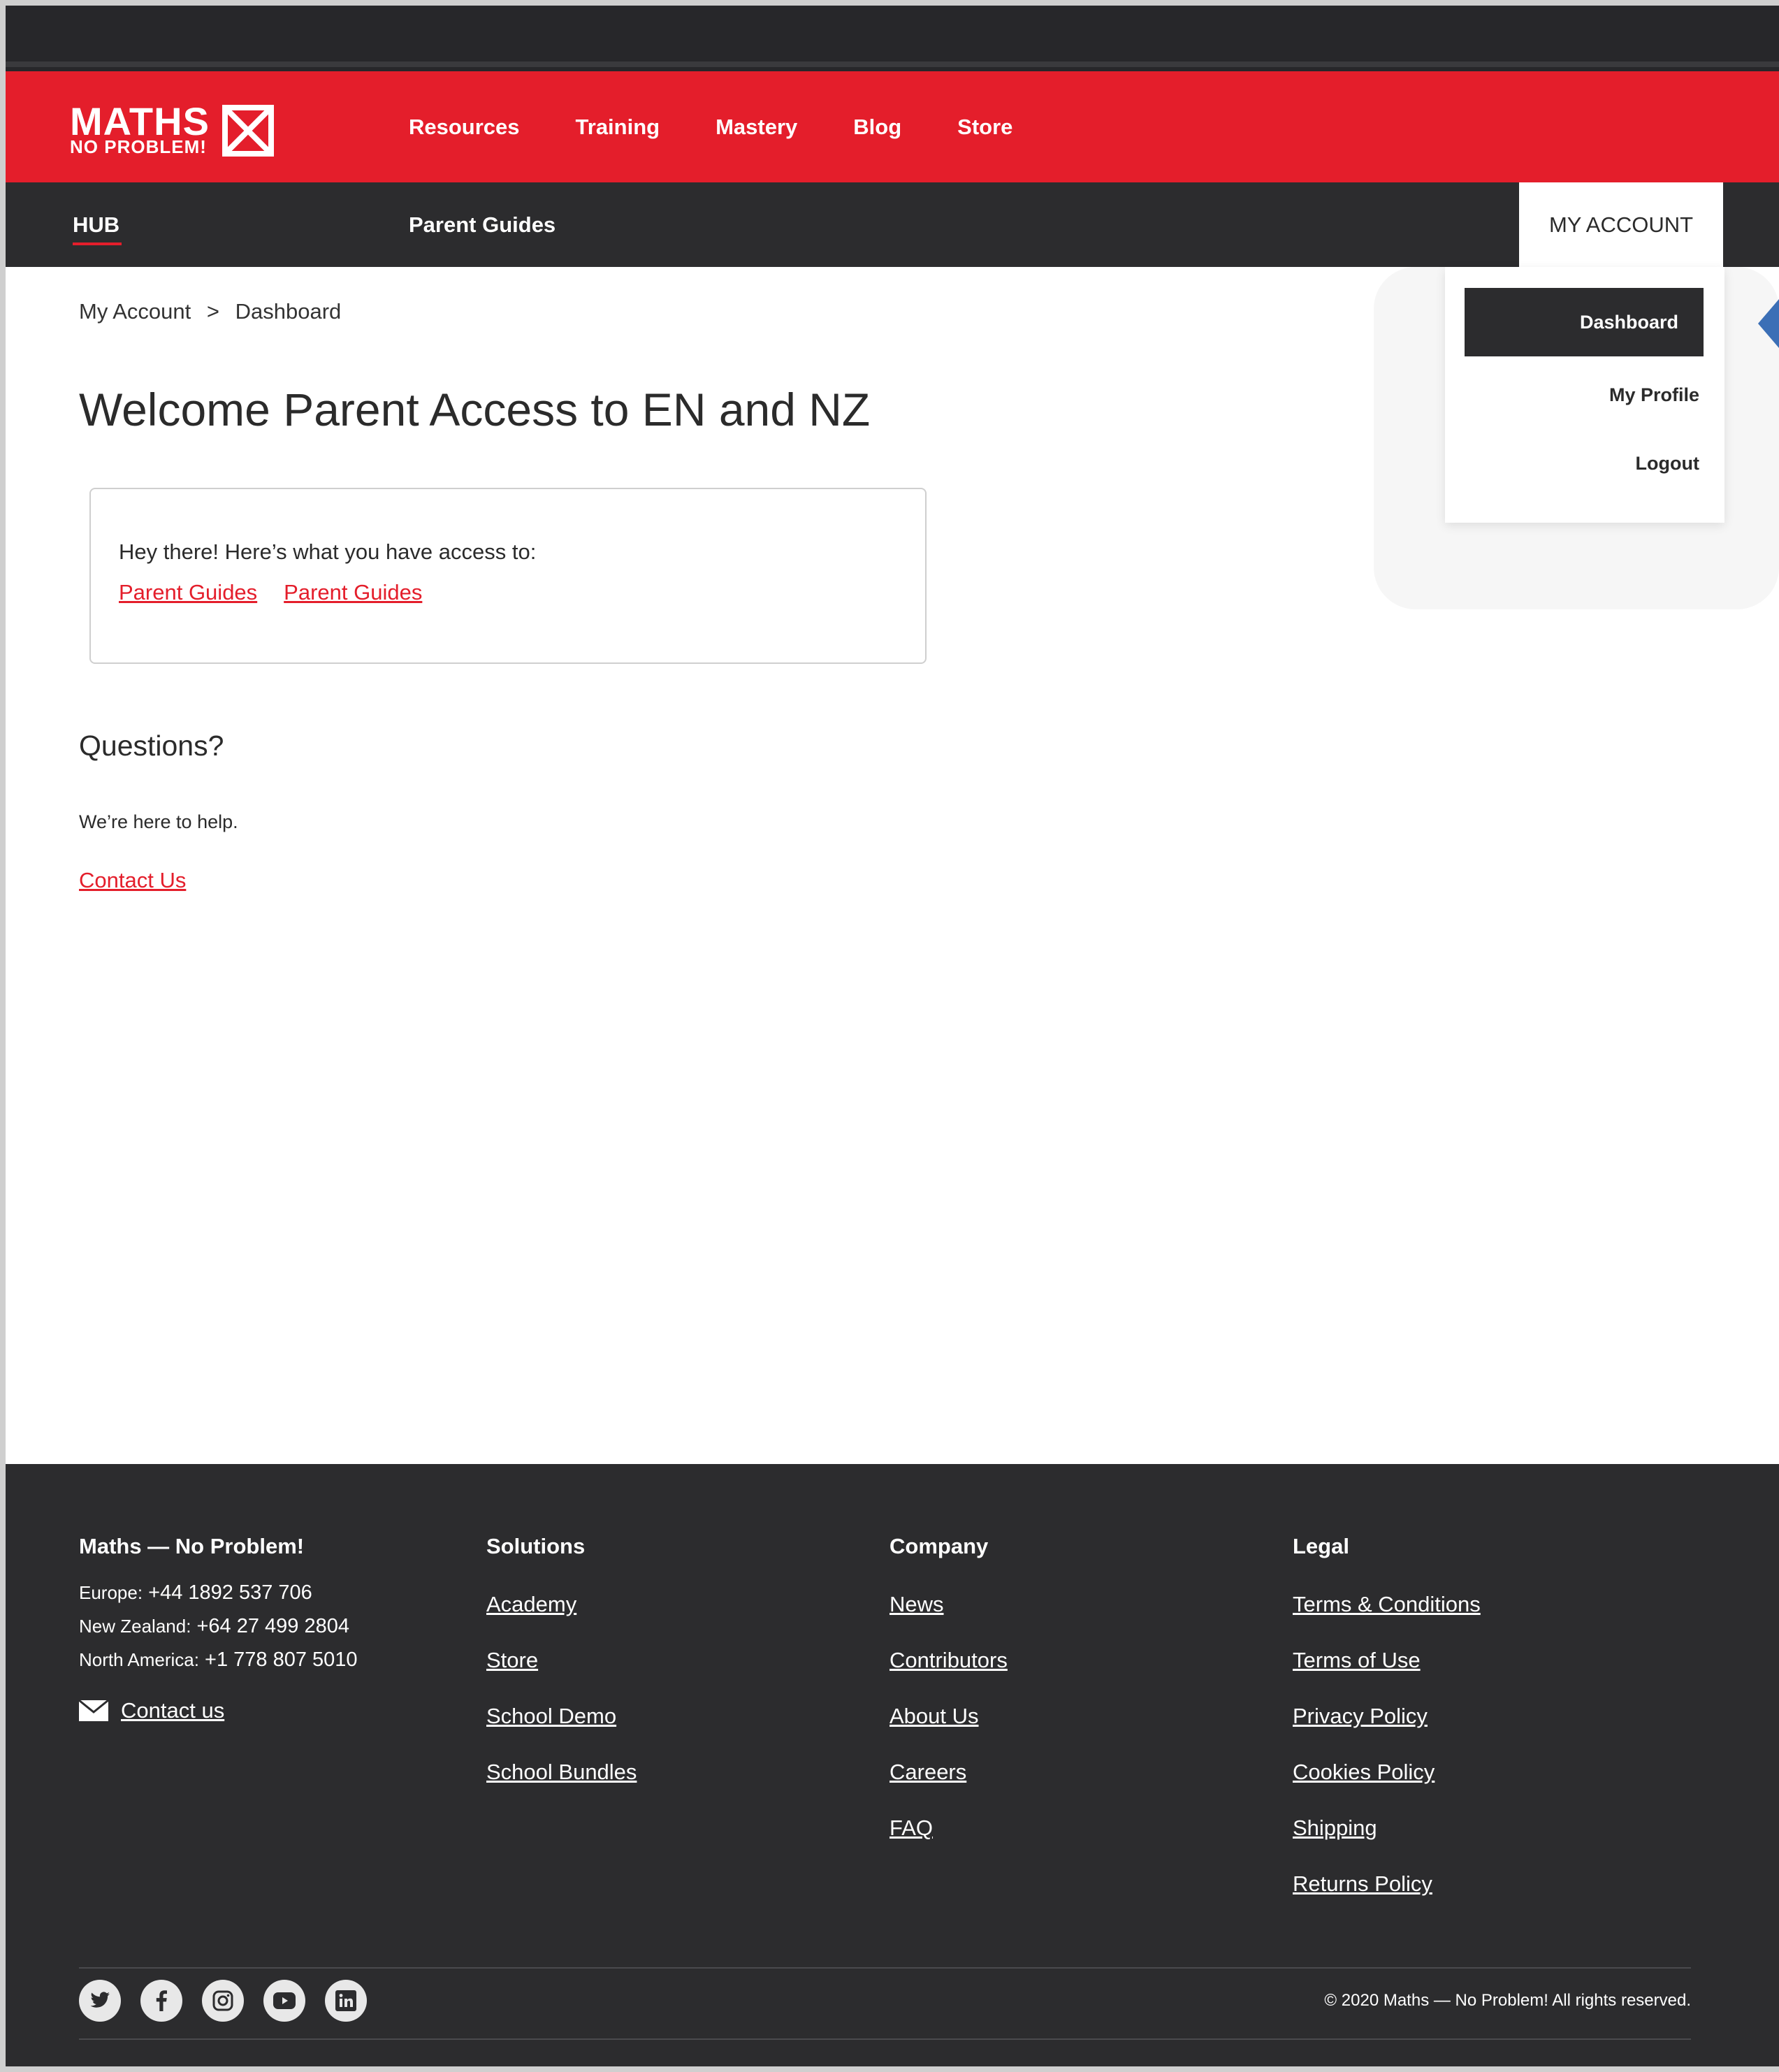 The image size is (1779, 2072). Describe the element at coordinates (877, 128) in the screenshot. I see `nav-blog: Blog` at that location.